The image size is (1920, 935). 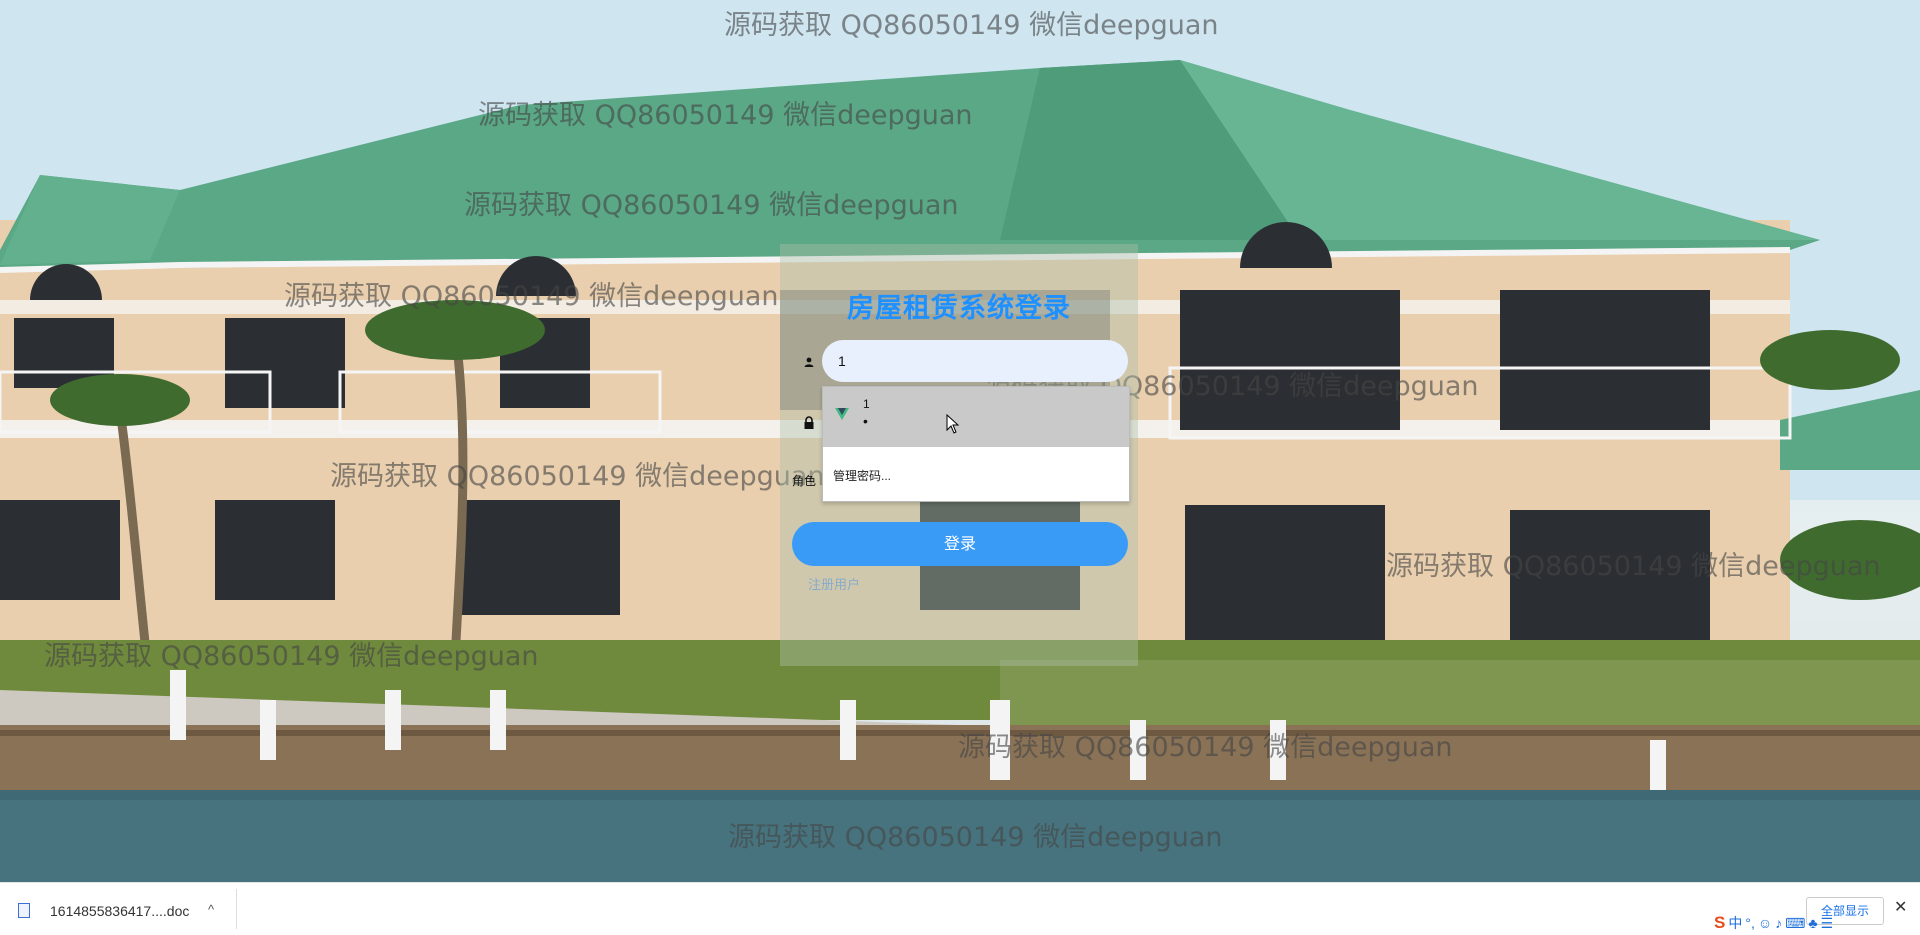 I want to click on emoji-icon: ☺, so click(x=1765, y=923).